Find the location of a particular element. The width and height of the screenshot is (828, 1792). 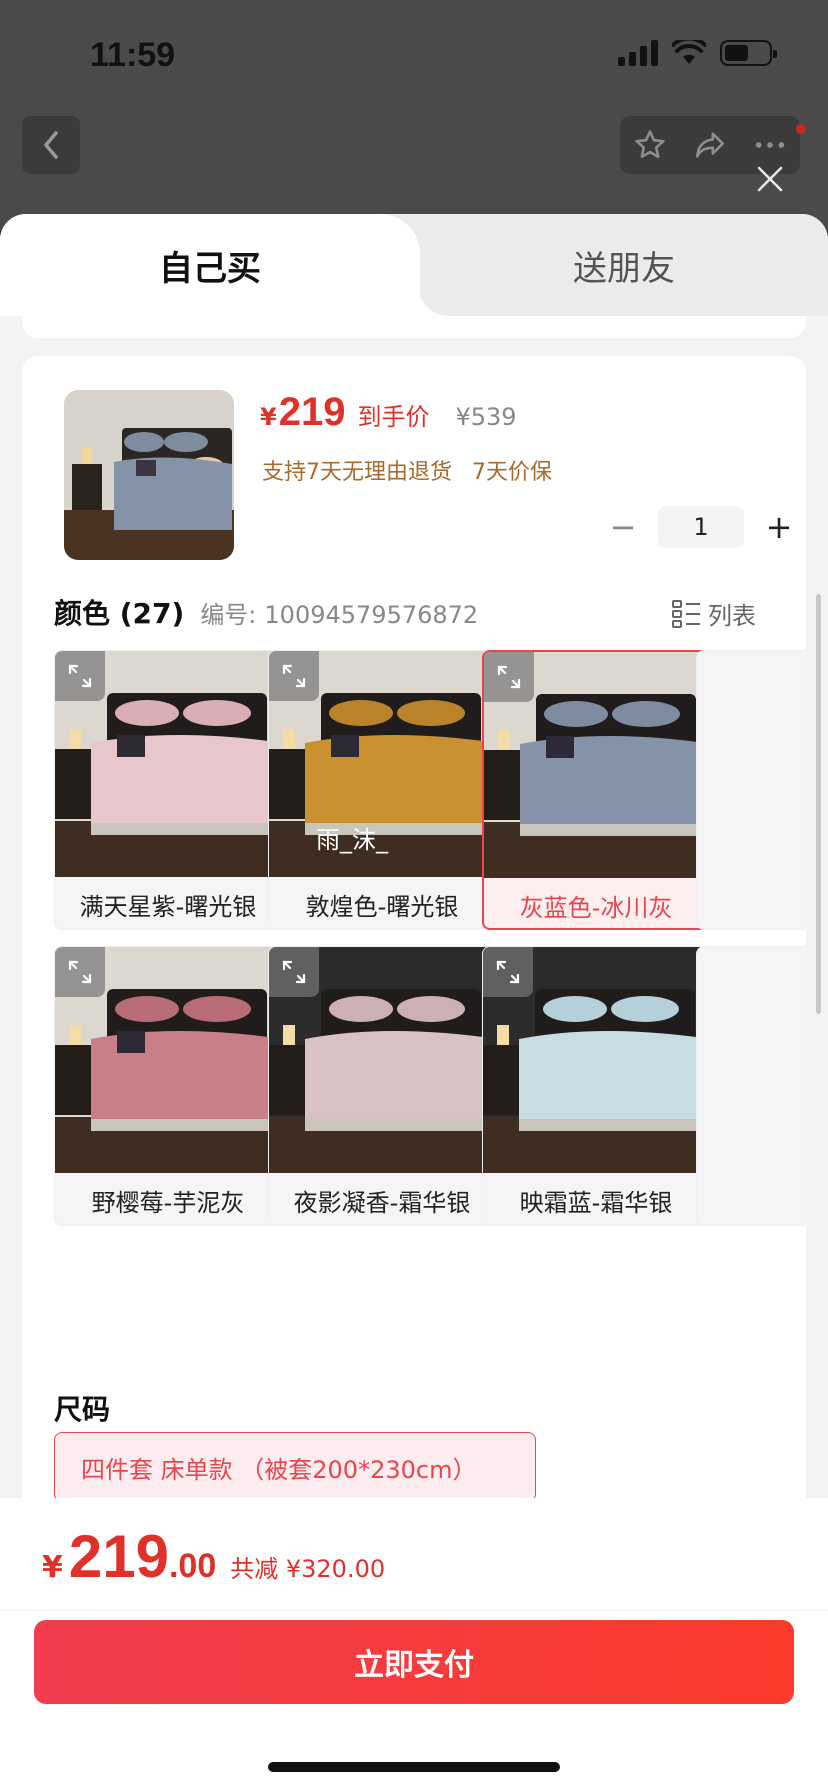

increase-quantity-button: + is located at coordinates (779, 527).